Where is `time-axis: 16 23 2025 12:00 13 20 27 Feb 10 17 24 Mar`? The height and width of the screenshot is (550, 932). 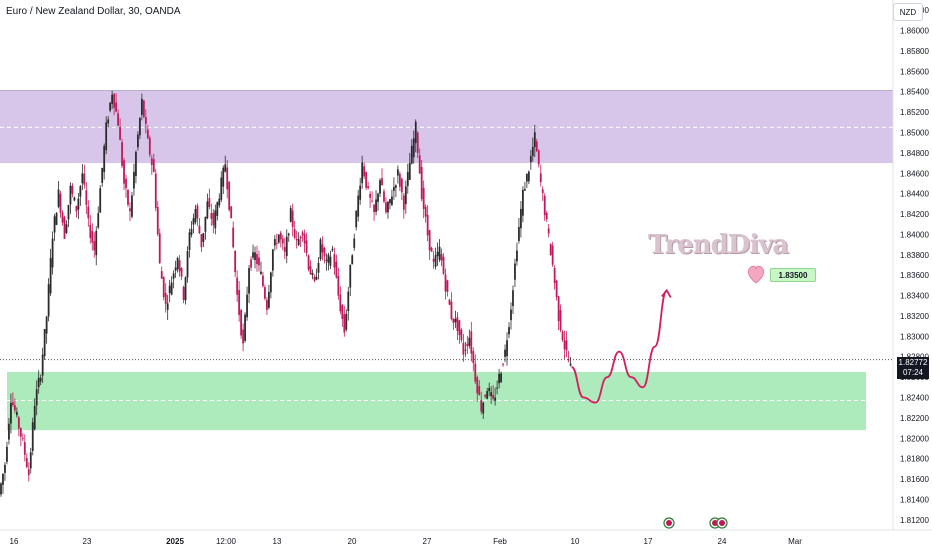 time-axis: 16 23 2025 12:00 13 20 27 Feb 10 17 24 Mar is located at coordinates (466, 537).